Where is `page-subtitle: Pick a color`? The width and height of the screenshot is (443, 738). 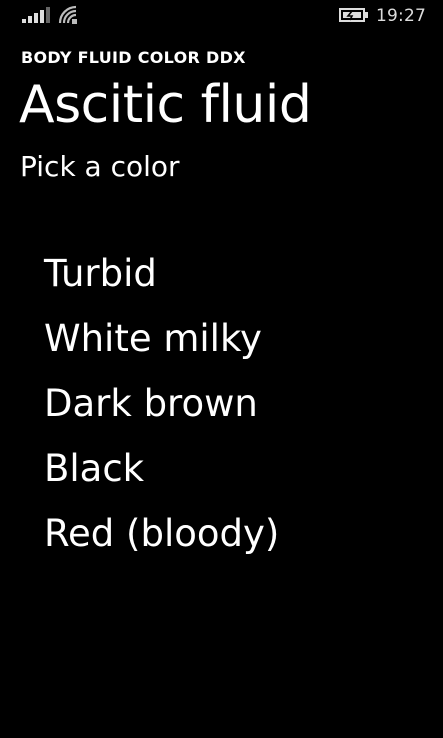 page-subtitle: Pick a color is located at coordinates (100, 166).